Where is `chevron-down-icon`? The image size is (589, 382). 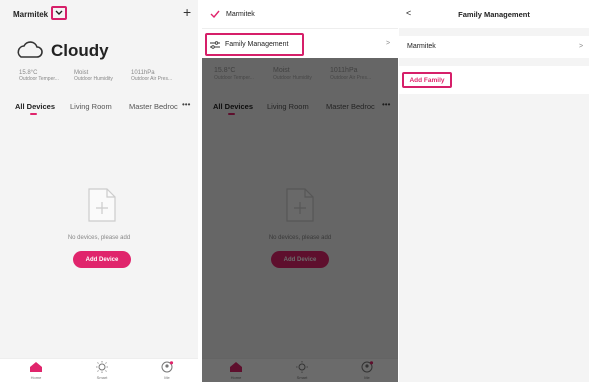 chevron-down-icon is located at coordinates (59, 12).